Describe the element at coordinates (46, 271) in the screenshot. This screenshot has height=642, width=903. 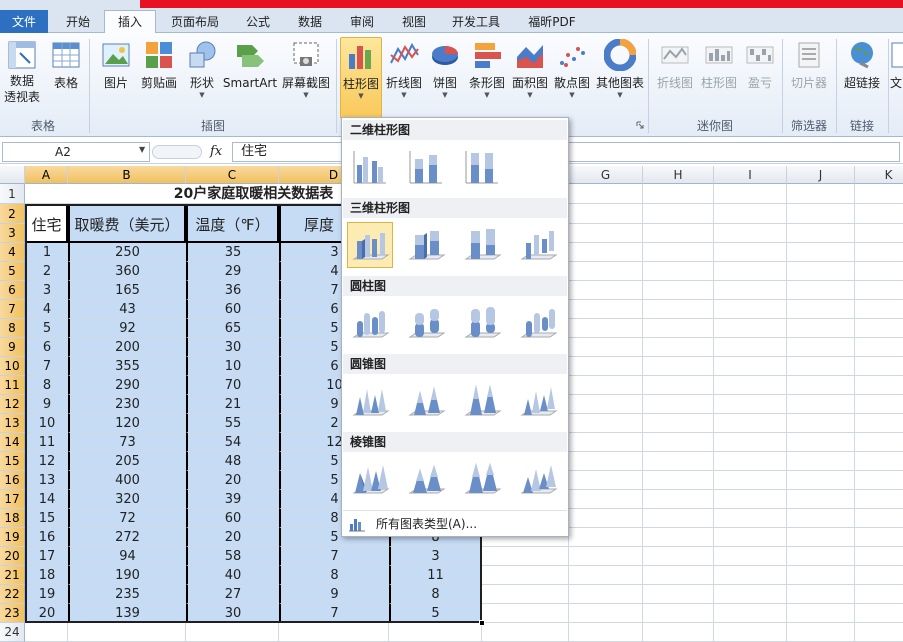
I see `table-cell: 2` at that location.